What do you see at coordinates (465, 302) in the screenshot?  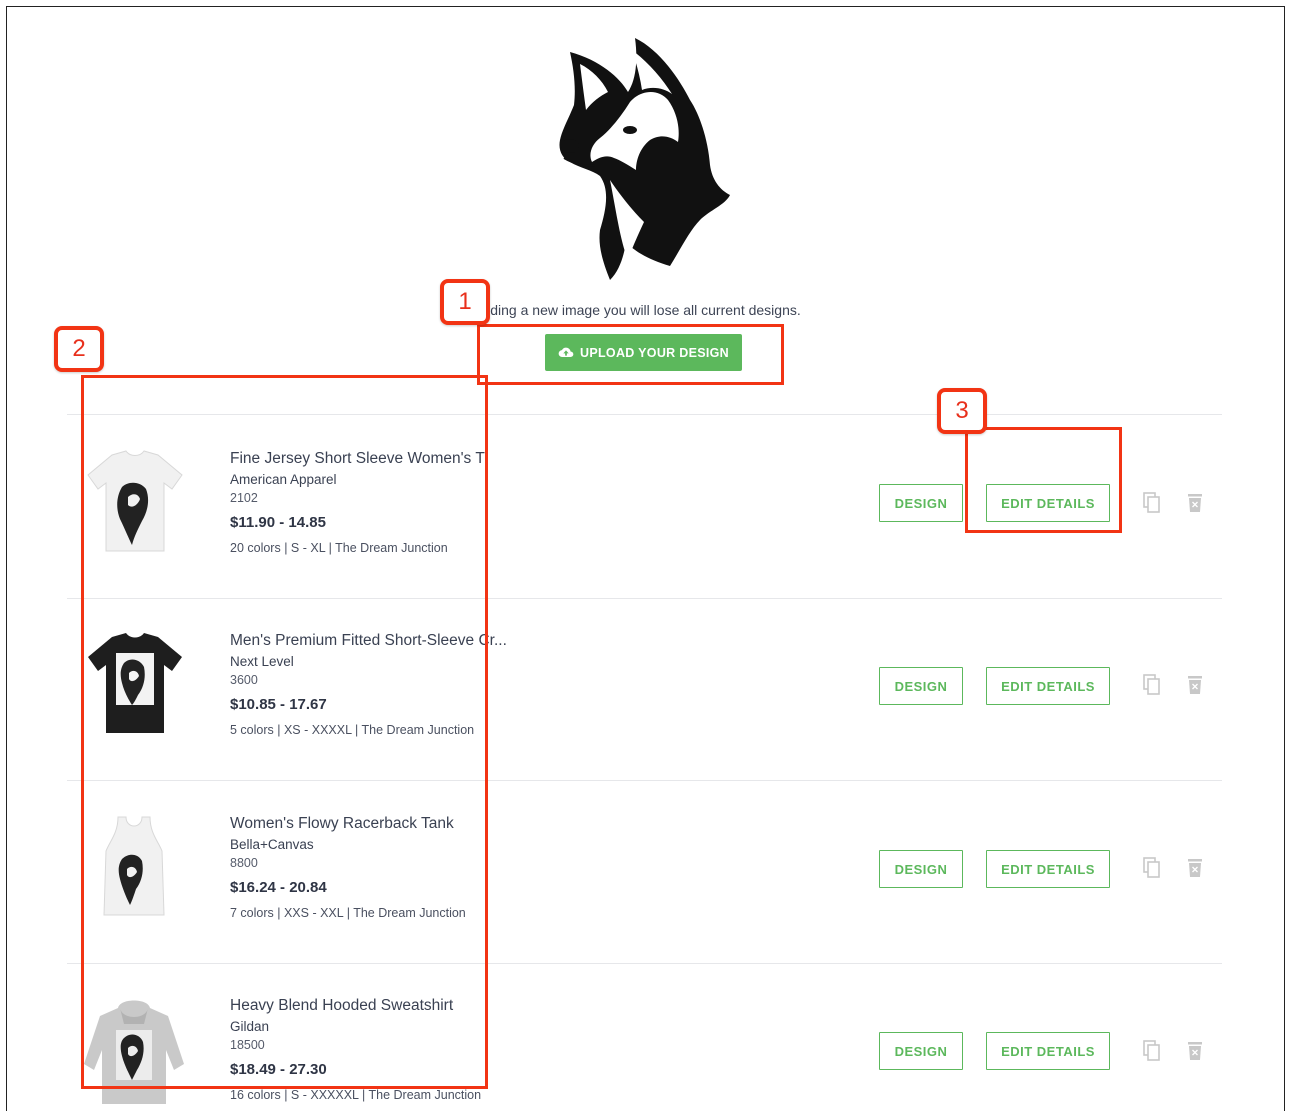 I see `callout-badge-1: 1` at bounding box center [465, 302].